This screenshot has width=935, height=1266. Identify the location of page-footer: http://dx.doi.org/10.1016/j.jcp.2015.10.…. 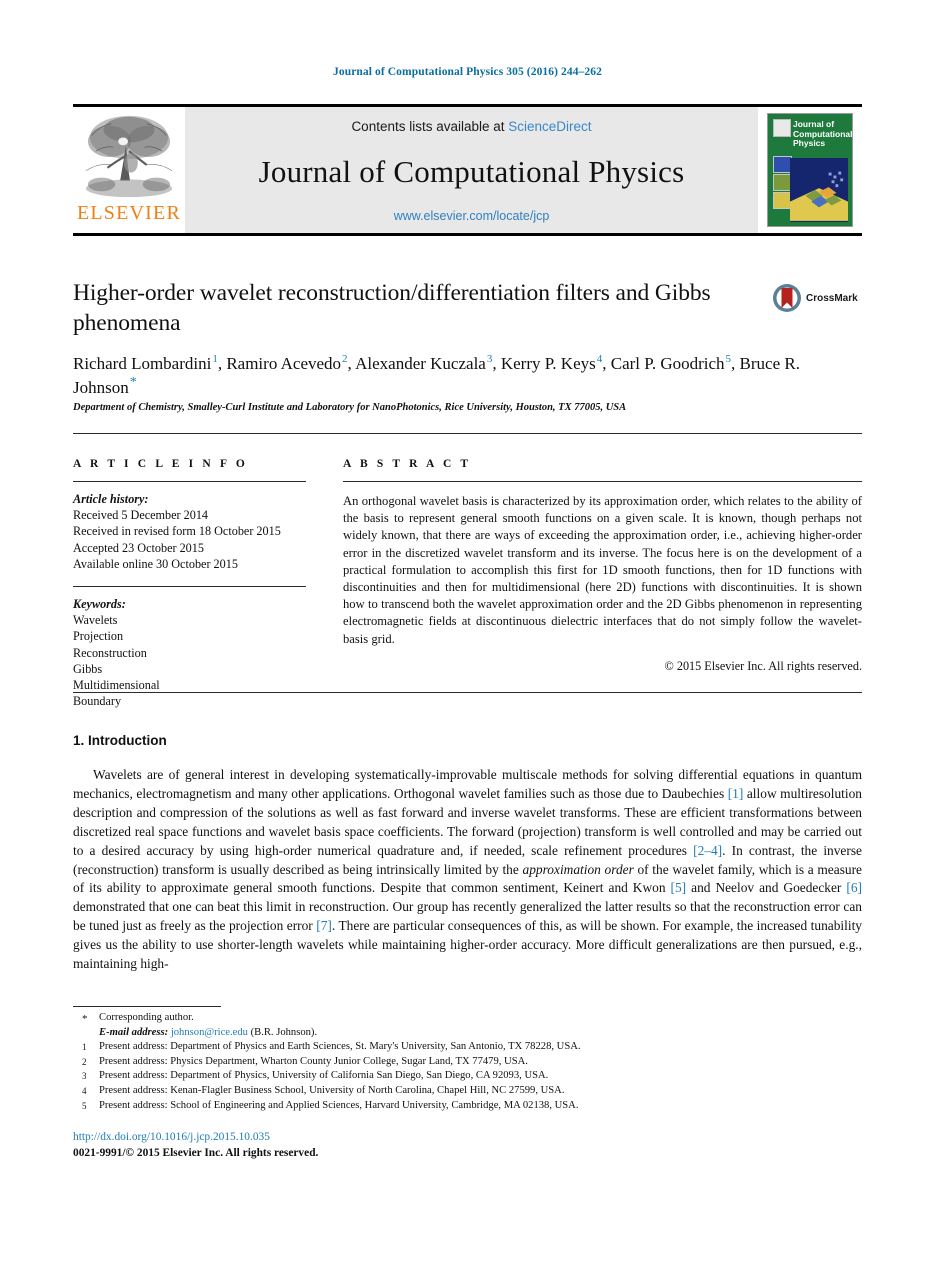
(423, 1145).